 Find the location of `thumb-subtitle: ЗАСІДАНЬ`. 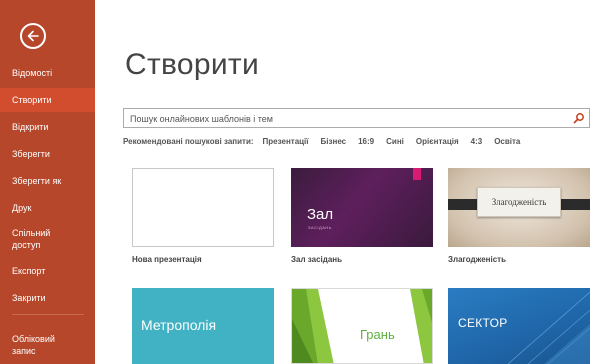

thumb-subtitle: ЗАСІДАНЬ is located at coordinates (320, 227).